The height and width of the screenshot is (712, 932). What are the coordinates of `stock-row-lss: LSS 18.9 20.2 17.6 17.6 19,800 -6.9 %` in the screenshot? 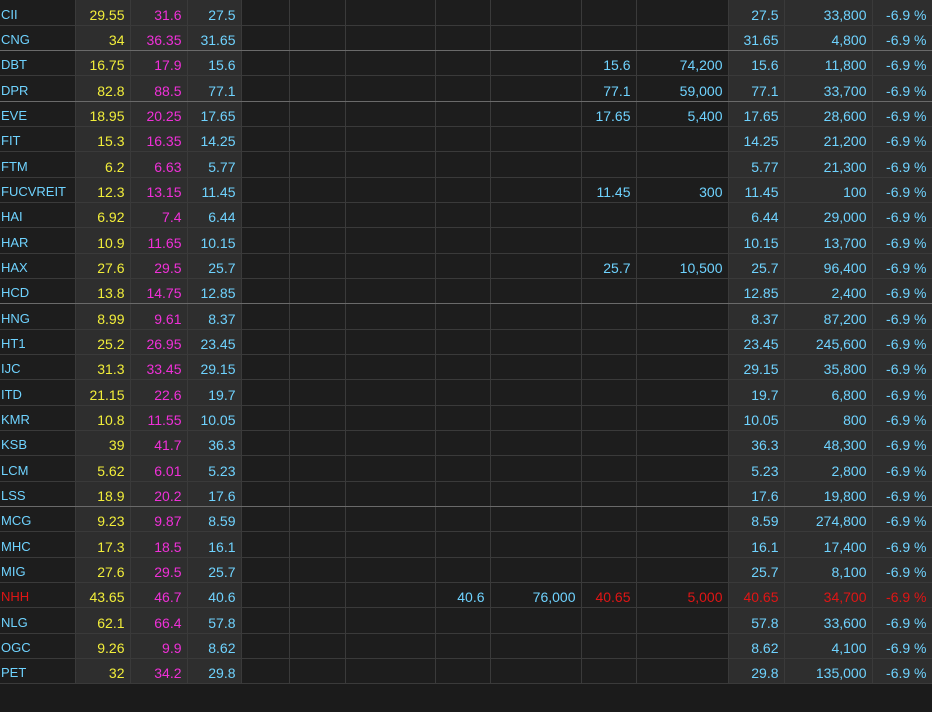 It's located at (466, 494).